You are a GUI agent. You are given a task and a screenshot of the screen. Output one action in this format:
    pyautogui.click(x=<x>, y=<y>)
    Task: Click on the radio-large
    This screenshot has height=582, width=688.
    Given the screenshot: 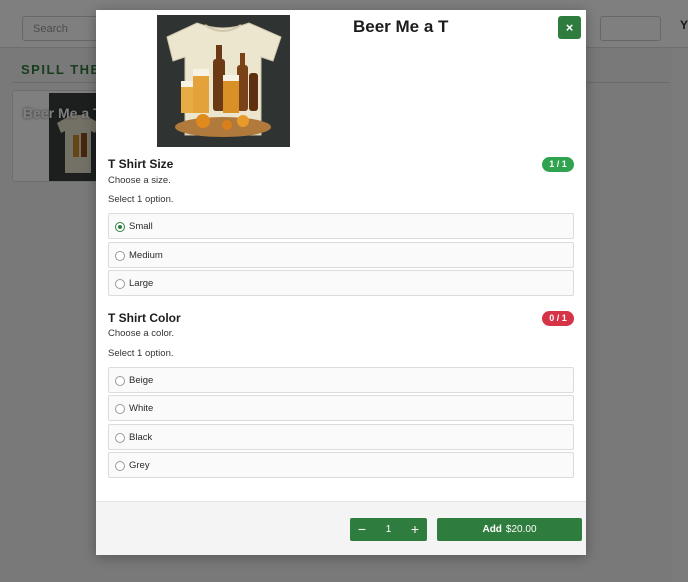 What is the action you would take?
    pyautogui.click(x=120, y=284)
    